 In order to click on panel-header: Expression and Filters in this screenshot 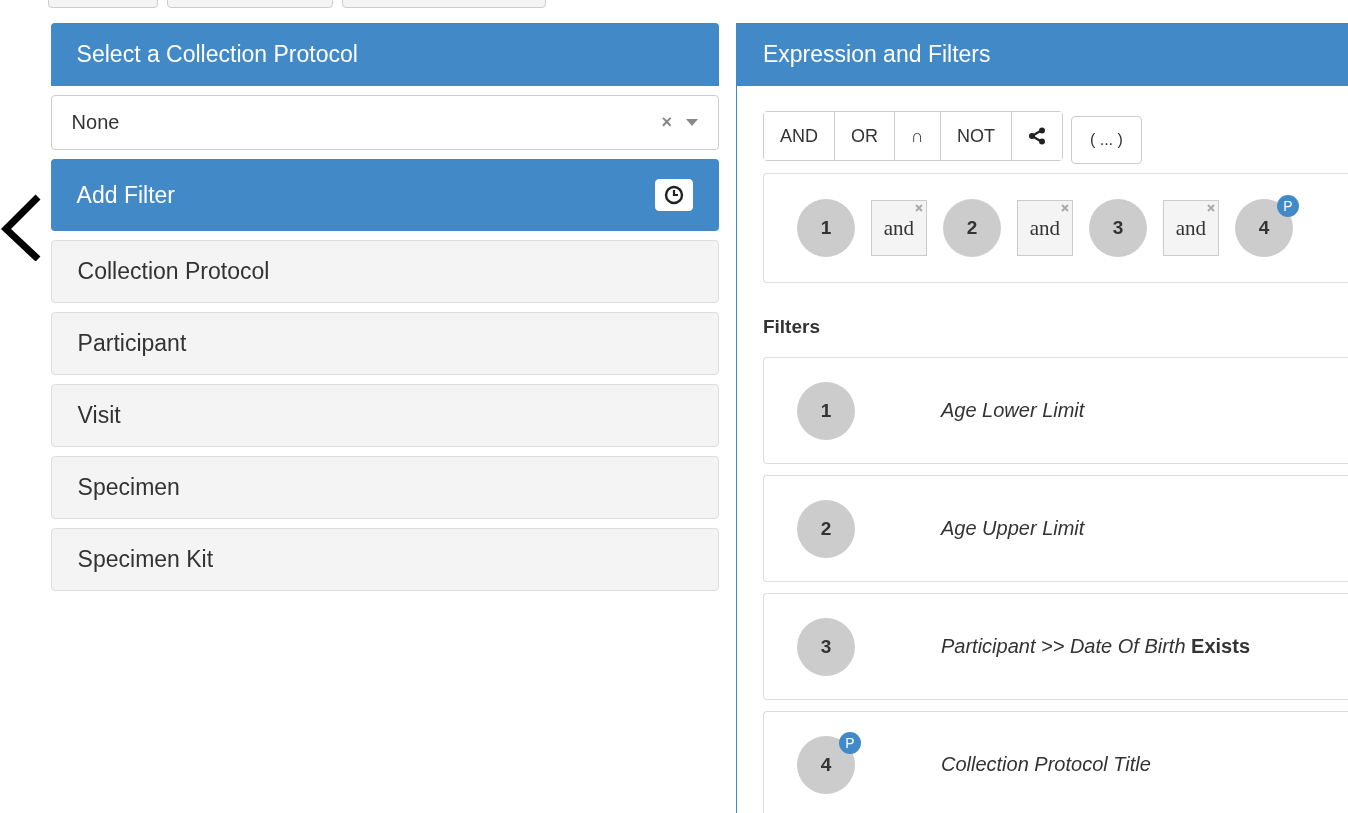, I will do `click(1042, 54)`.